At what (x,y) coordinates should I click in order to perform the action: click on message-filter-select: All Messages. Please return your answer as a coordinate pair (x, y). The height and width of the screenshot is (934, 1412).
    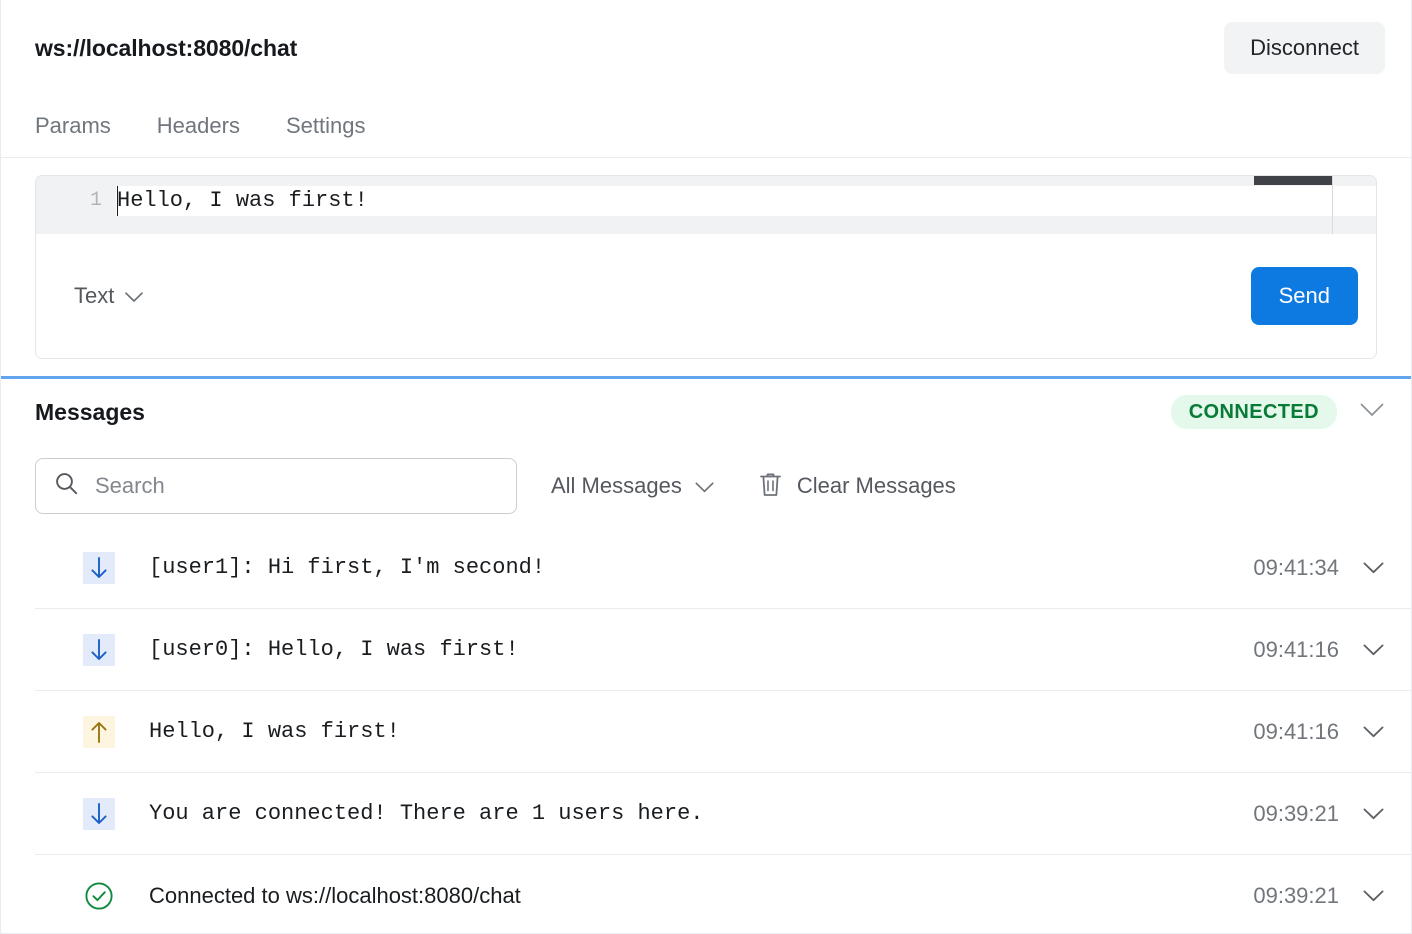
    Looking at the image, I should click on (632, 486).